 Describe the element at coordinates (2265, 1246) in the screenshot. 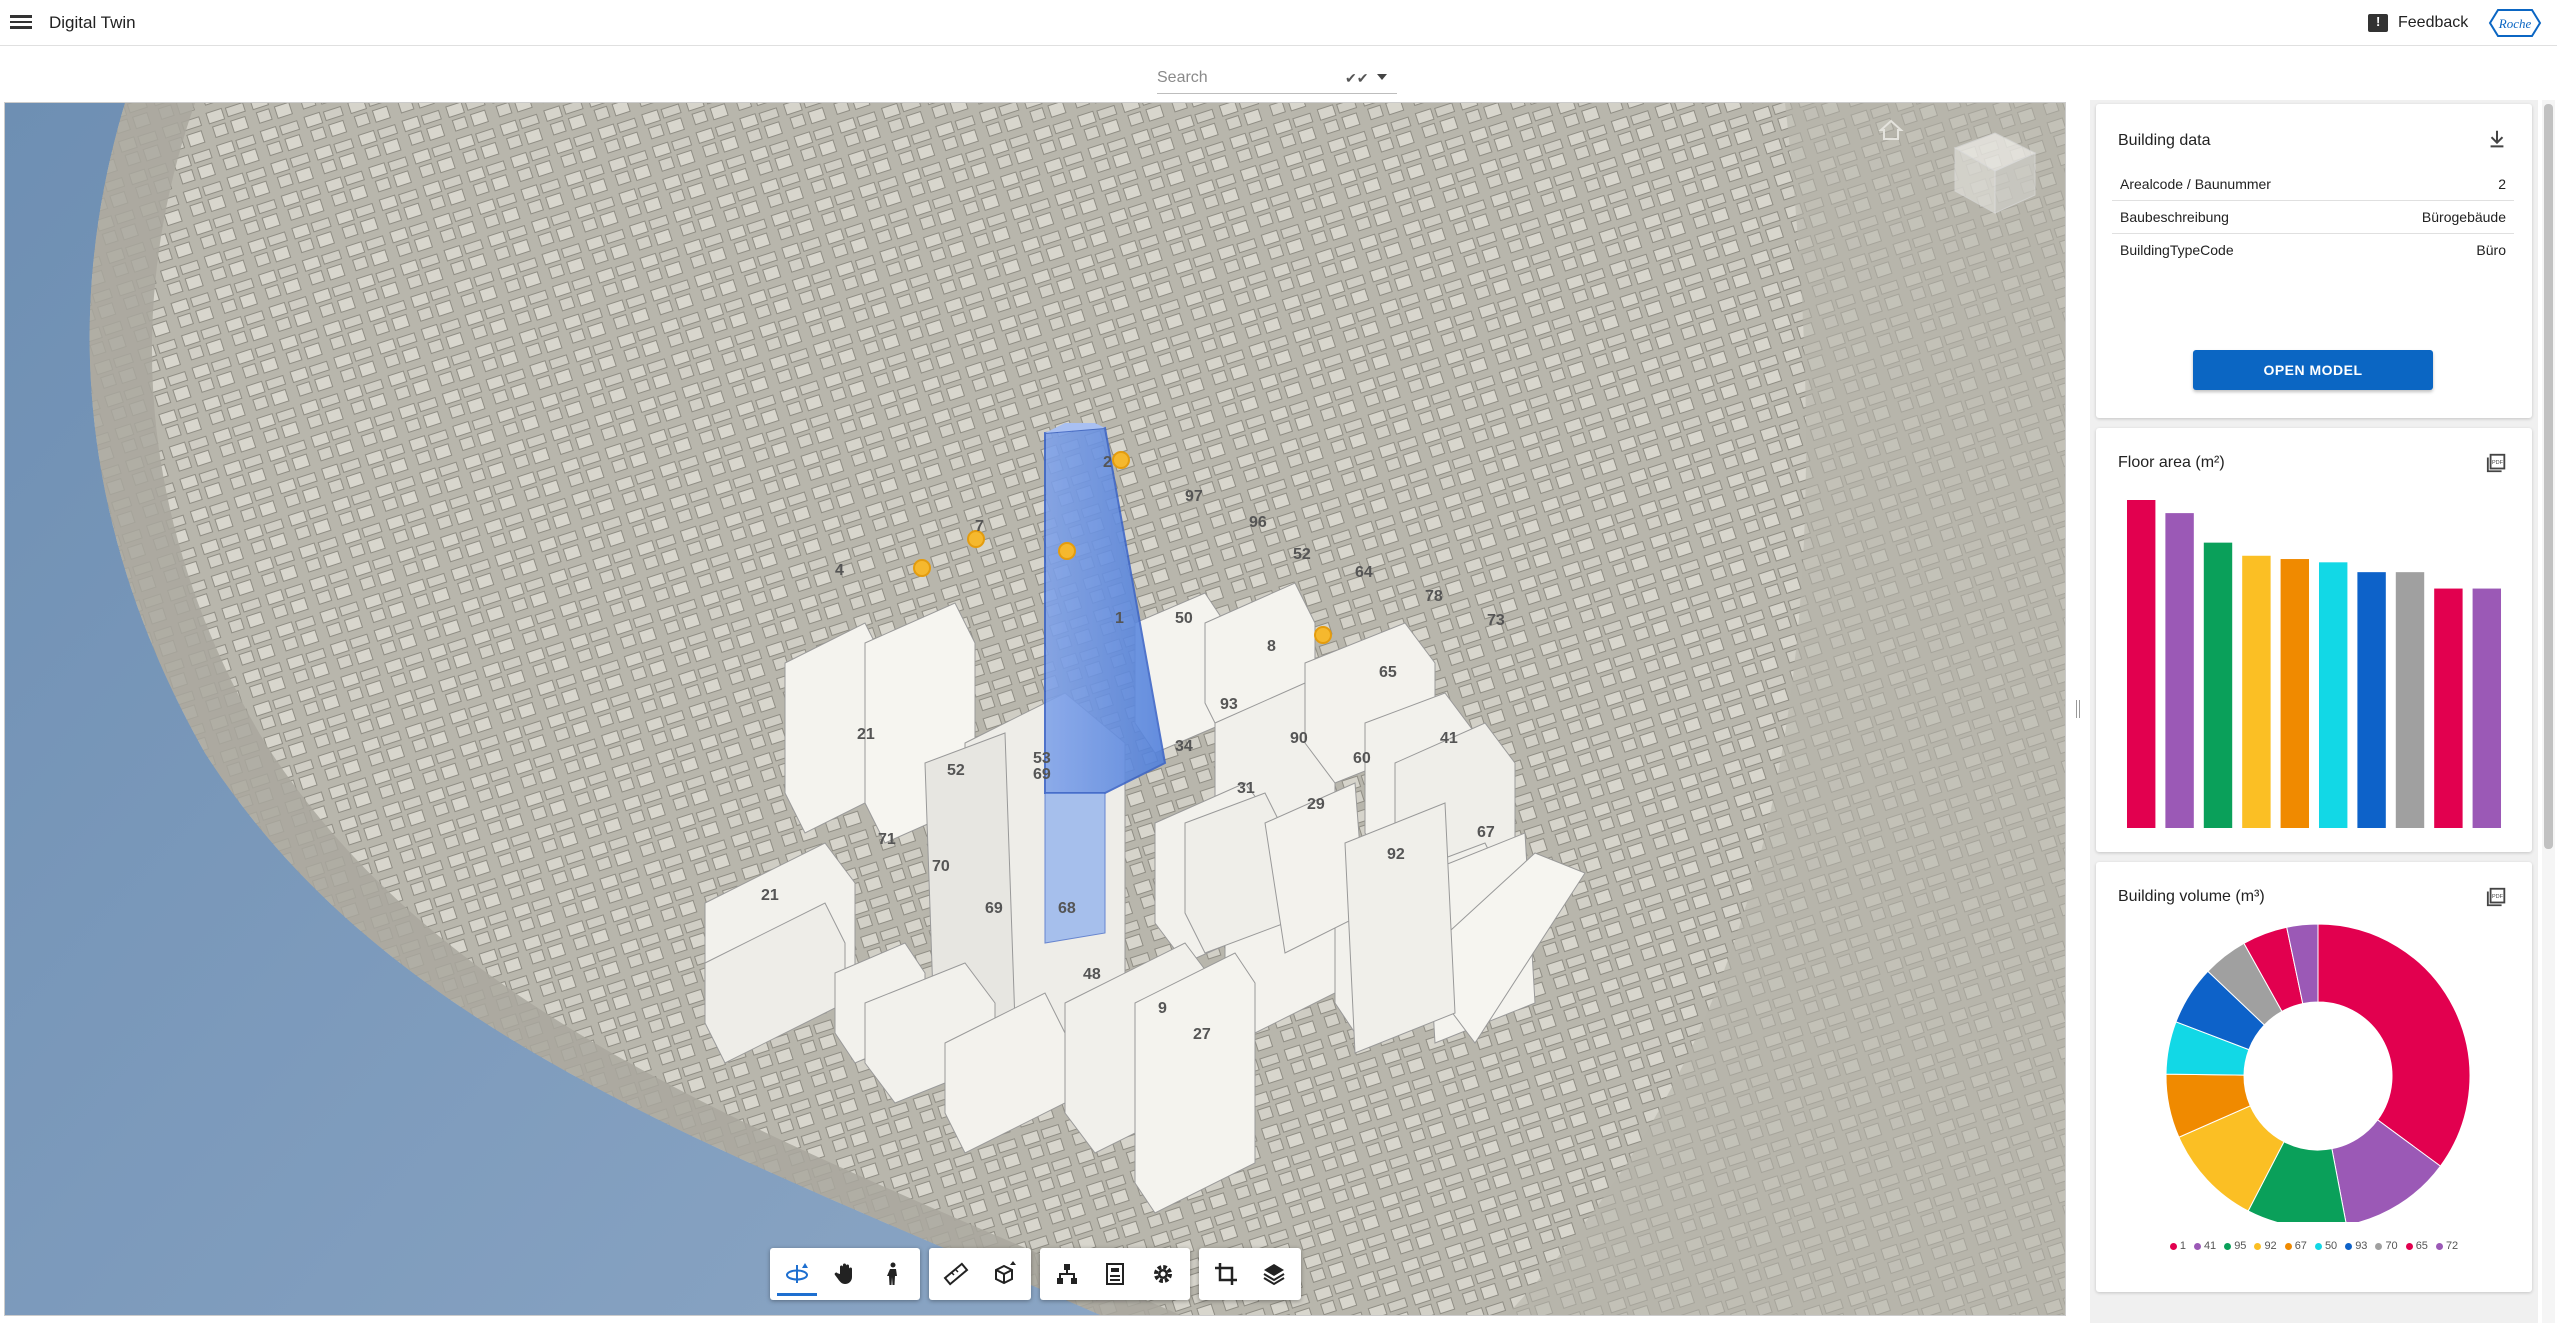

I see `legend-item-92: 92` at that location.